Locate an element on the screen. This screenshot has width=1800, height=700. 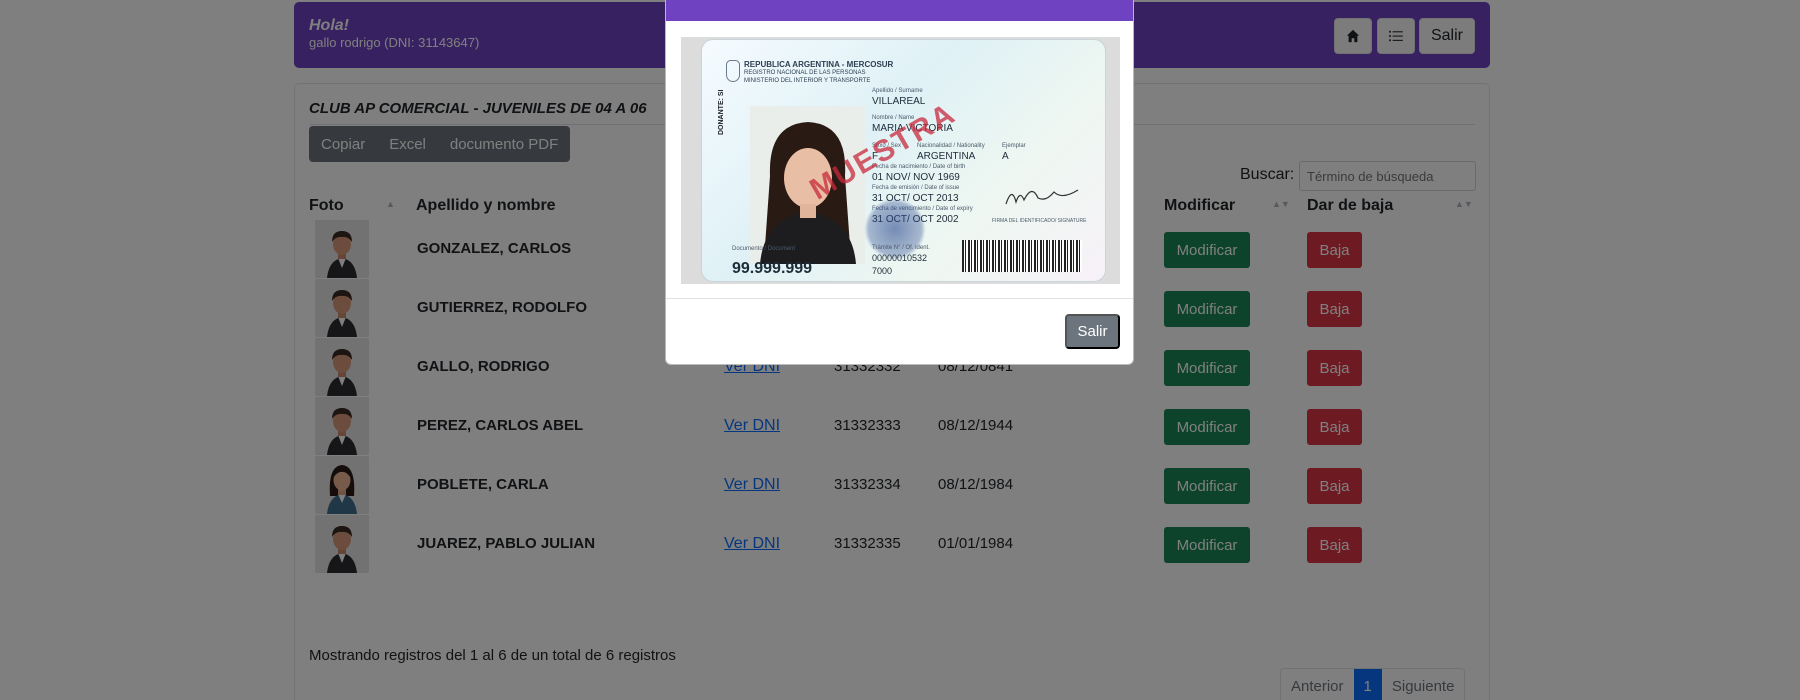
modal-divider is located at coordinates (899, 298).